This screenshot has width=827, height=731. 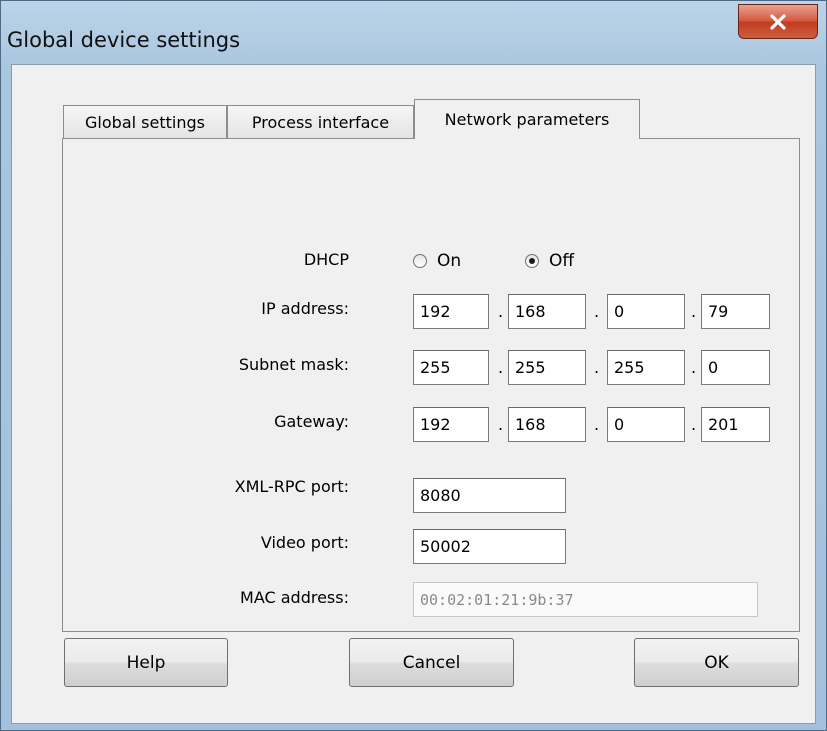 I want to click on window-title: Global device settings, so click(x=124, y=40).